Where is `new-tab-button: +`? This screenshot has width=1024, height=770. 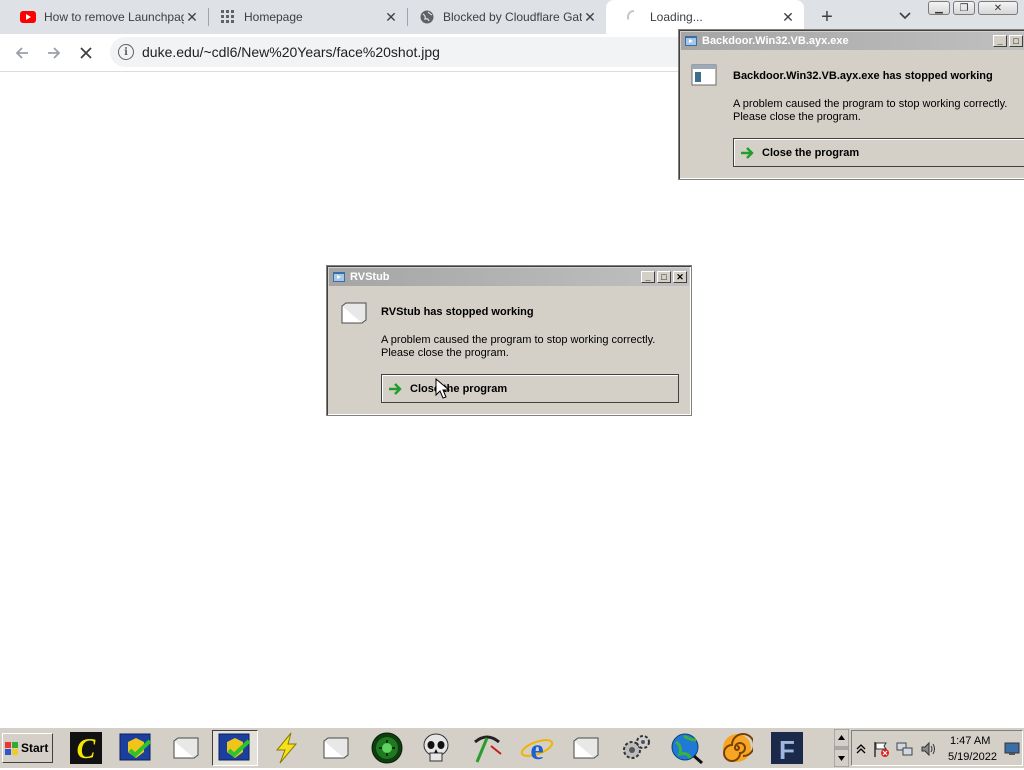 new-tab-button: + is located at coordinates (827, 17).